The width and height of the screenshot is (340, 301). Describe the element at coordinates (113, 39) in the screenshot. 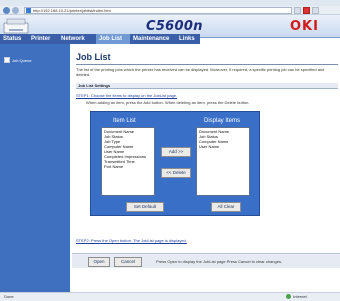

I see `tab-job-list: Job List` at that location.